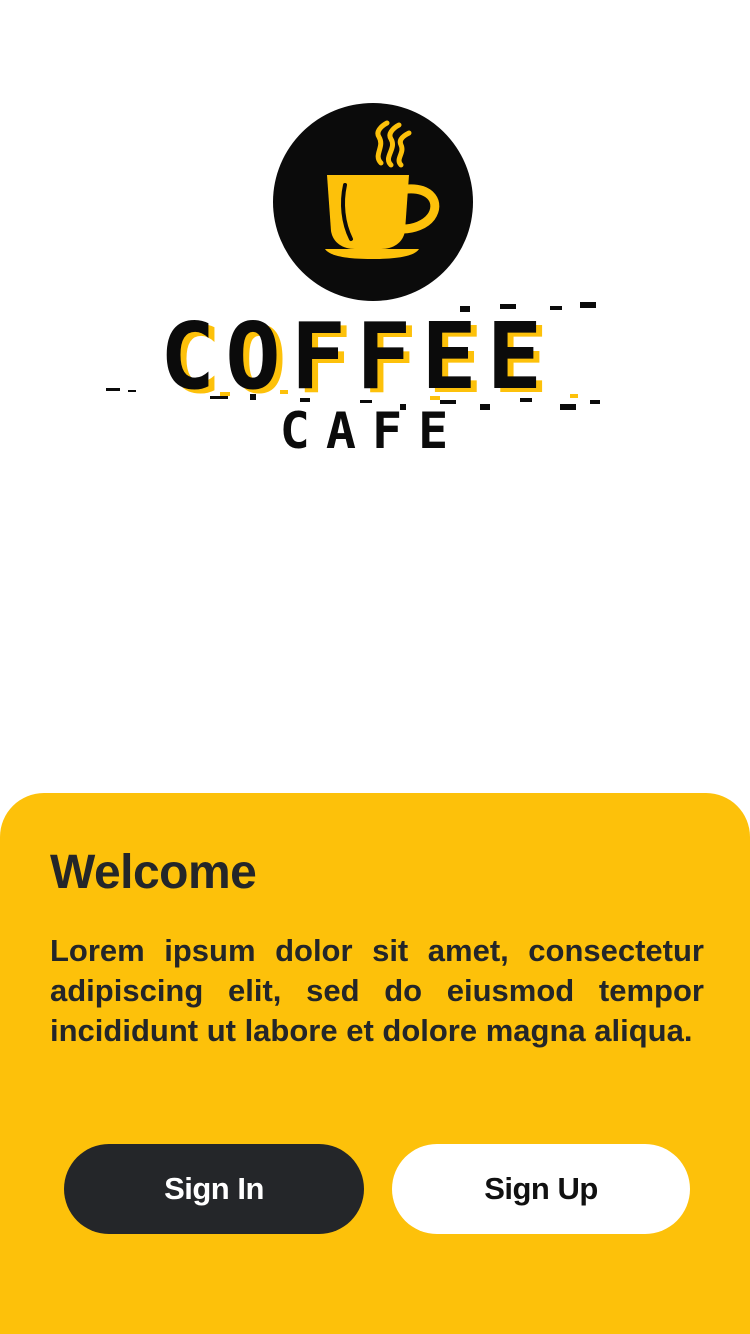 This screenshot has height=1334, width=750. I want to click on sign-up-button: Sign Up, so click(541, 1189).